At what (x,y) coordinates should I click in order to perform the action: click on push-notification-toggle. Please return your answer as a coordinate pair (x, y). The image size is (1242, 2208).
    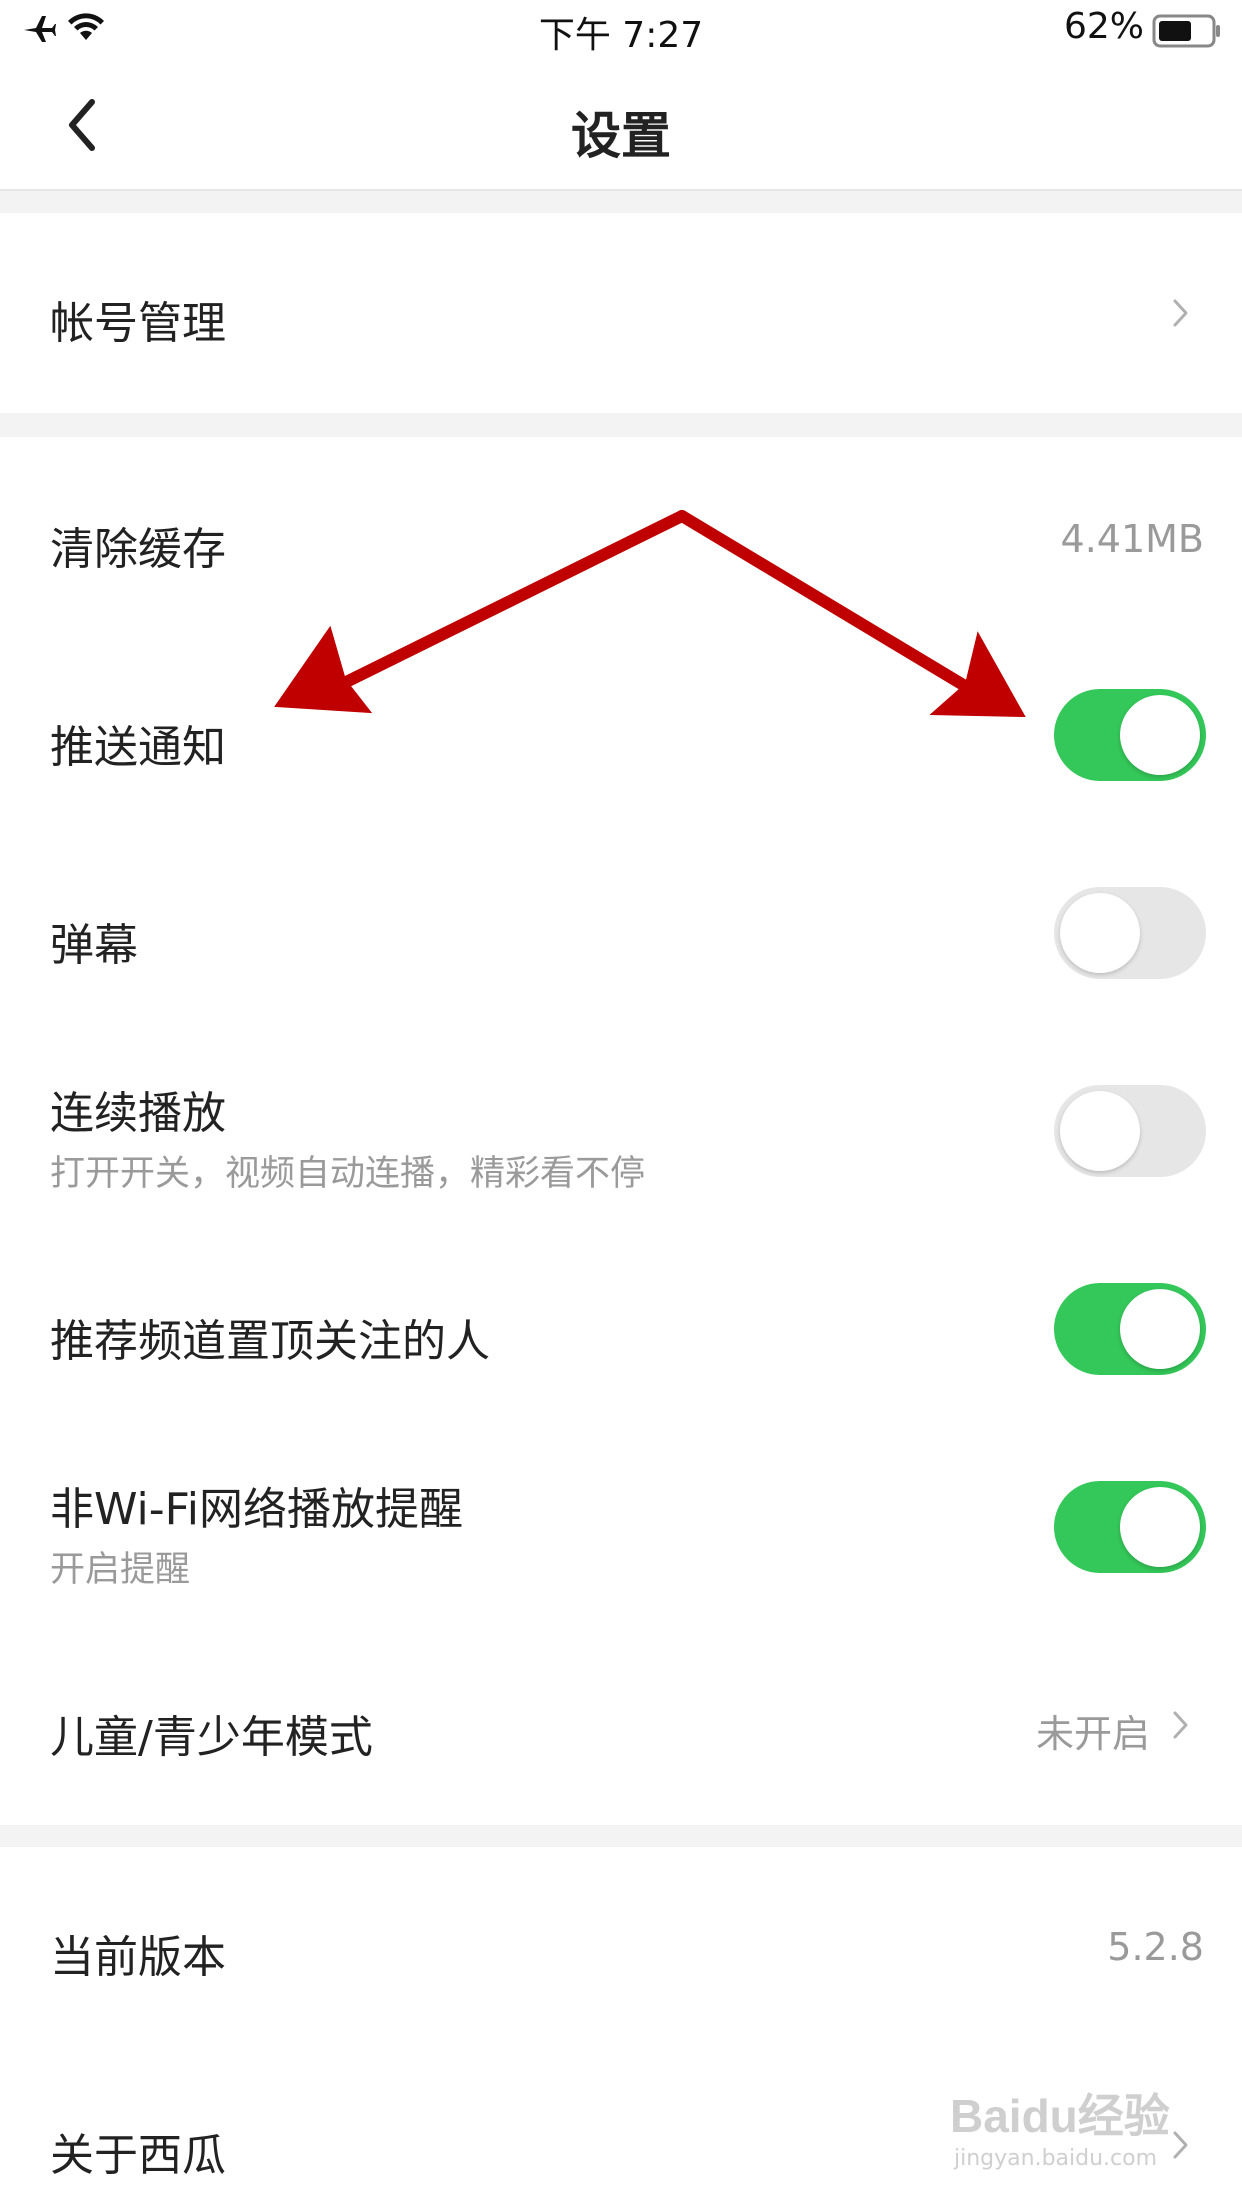
    Looking at the image, I should click on (1130, 735).